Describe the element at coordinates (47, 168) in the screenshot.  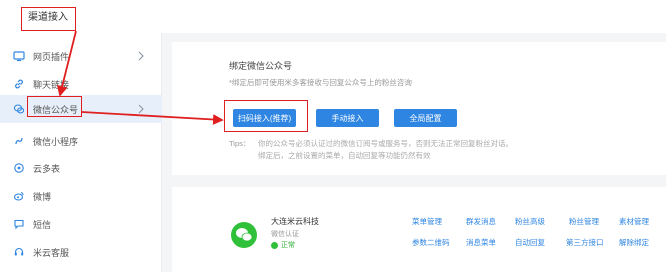
I see `sidebar-item-label: 云多表` at that location.